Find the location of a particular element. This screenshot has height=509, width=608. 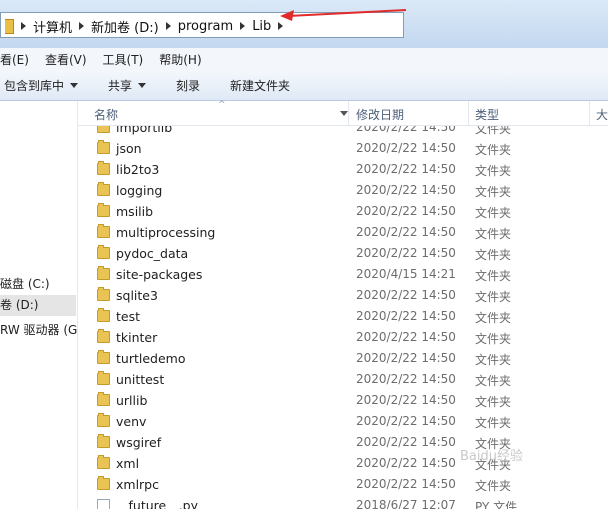

file-name: sqlite3 is located at coordinates (137, 295).